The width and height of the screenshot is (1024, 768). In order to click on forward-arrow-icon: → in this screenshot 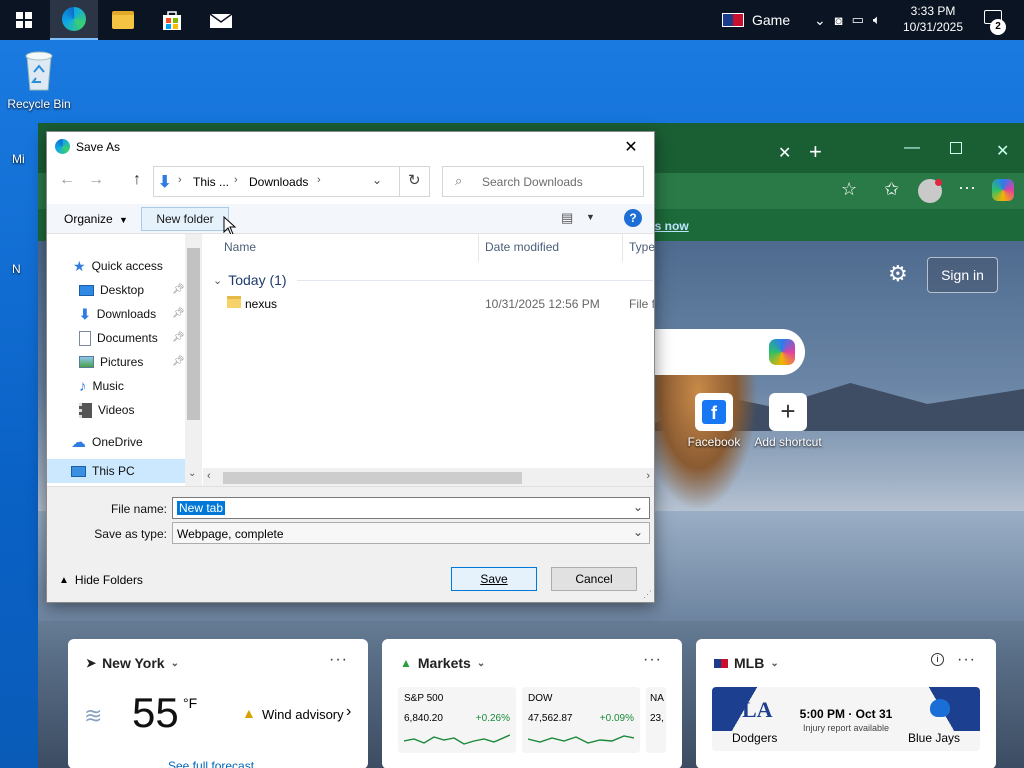, I will do `click(96, 180)`.